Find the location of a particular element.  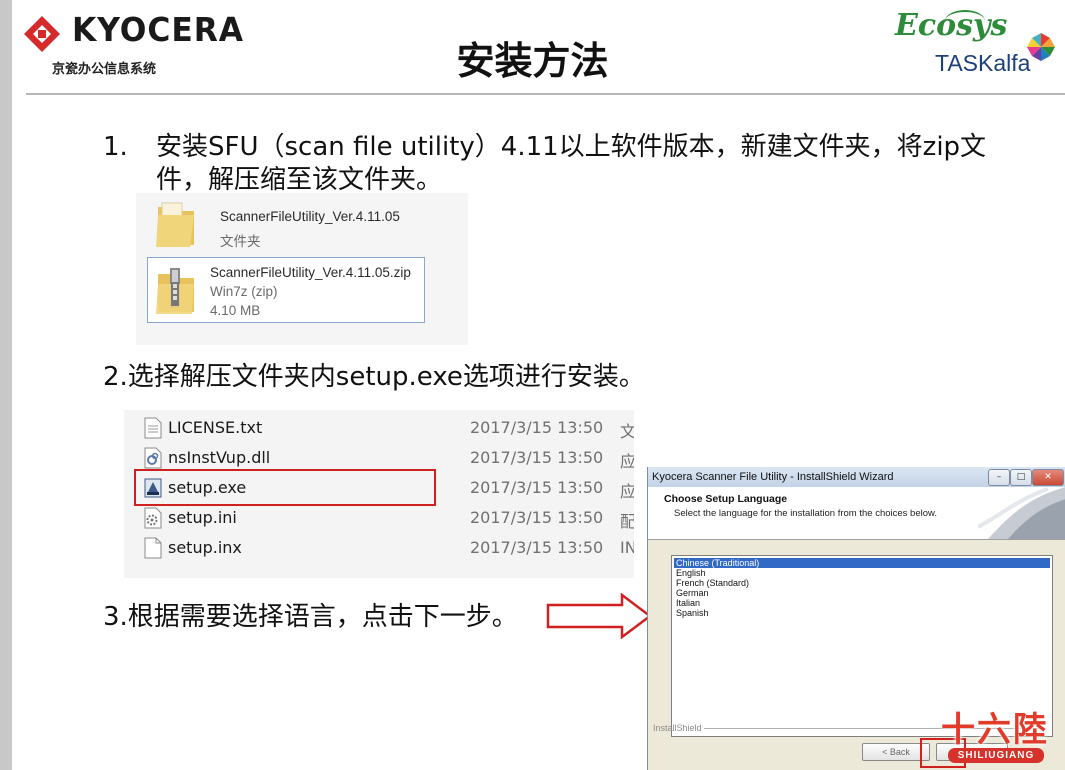

language-option: English is located at coordinates (862, 573).